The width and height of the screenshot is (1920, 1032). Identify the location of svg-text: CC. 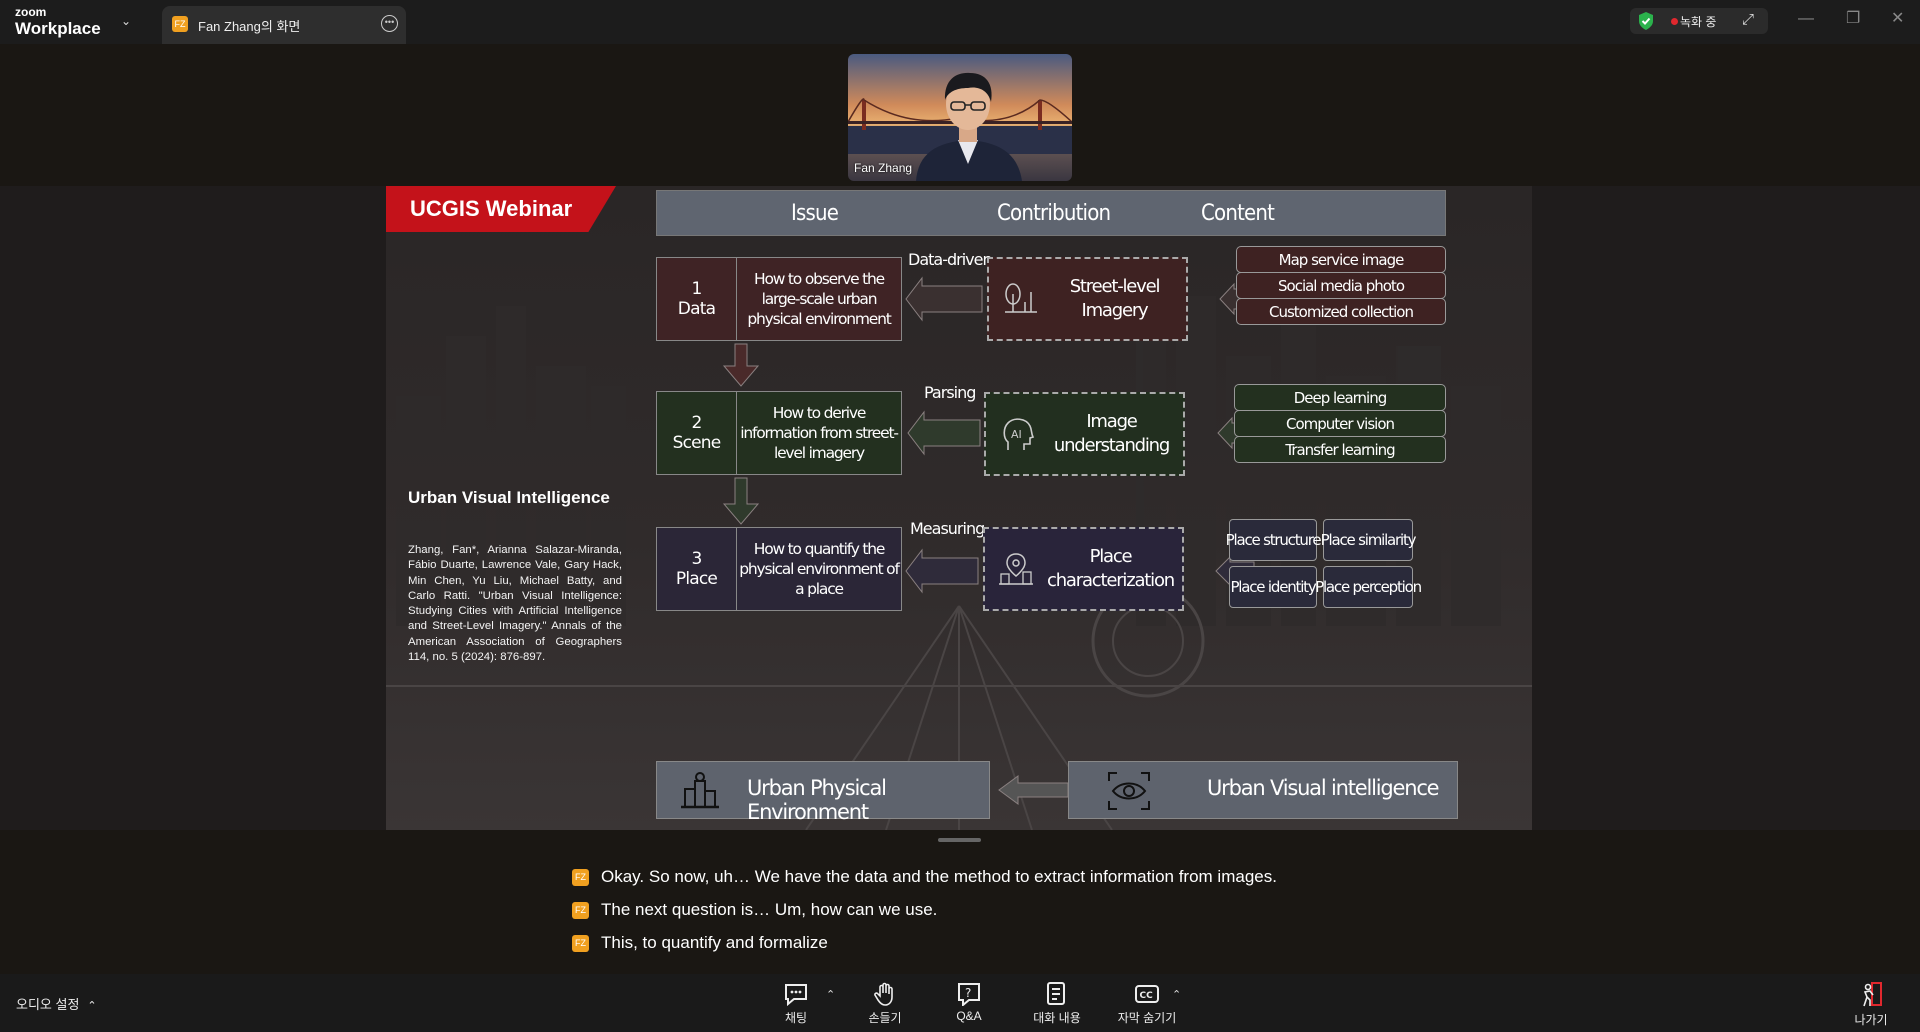
(1147, 996).